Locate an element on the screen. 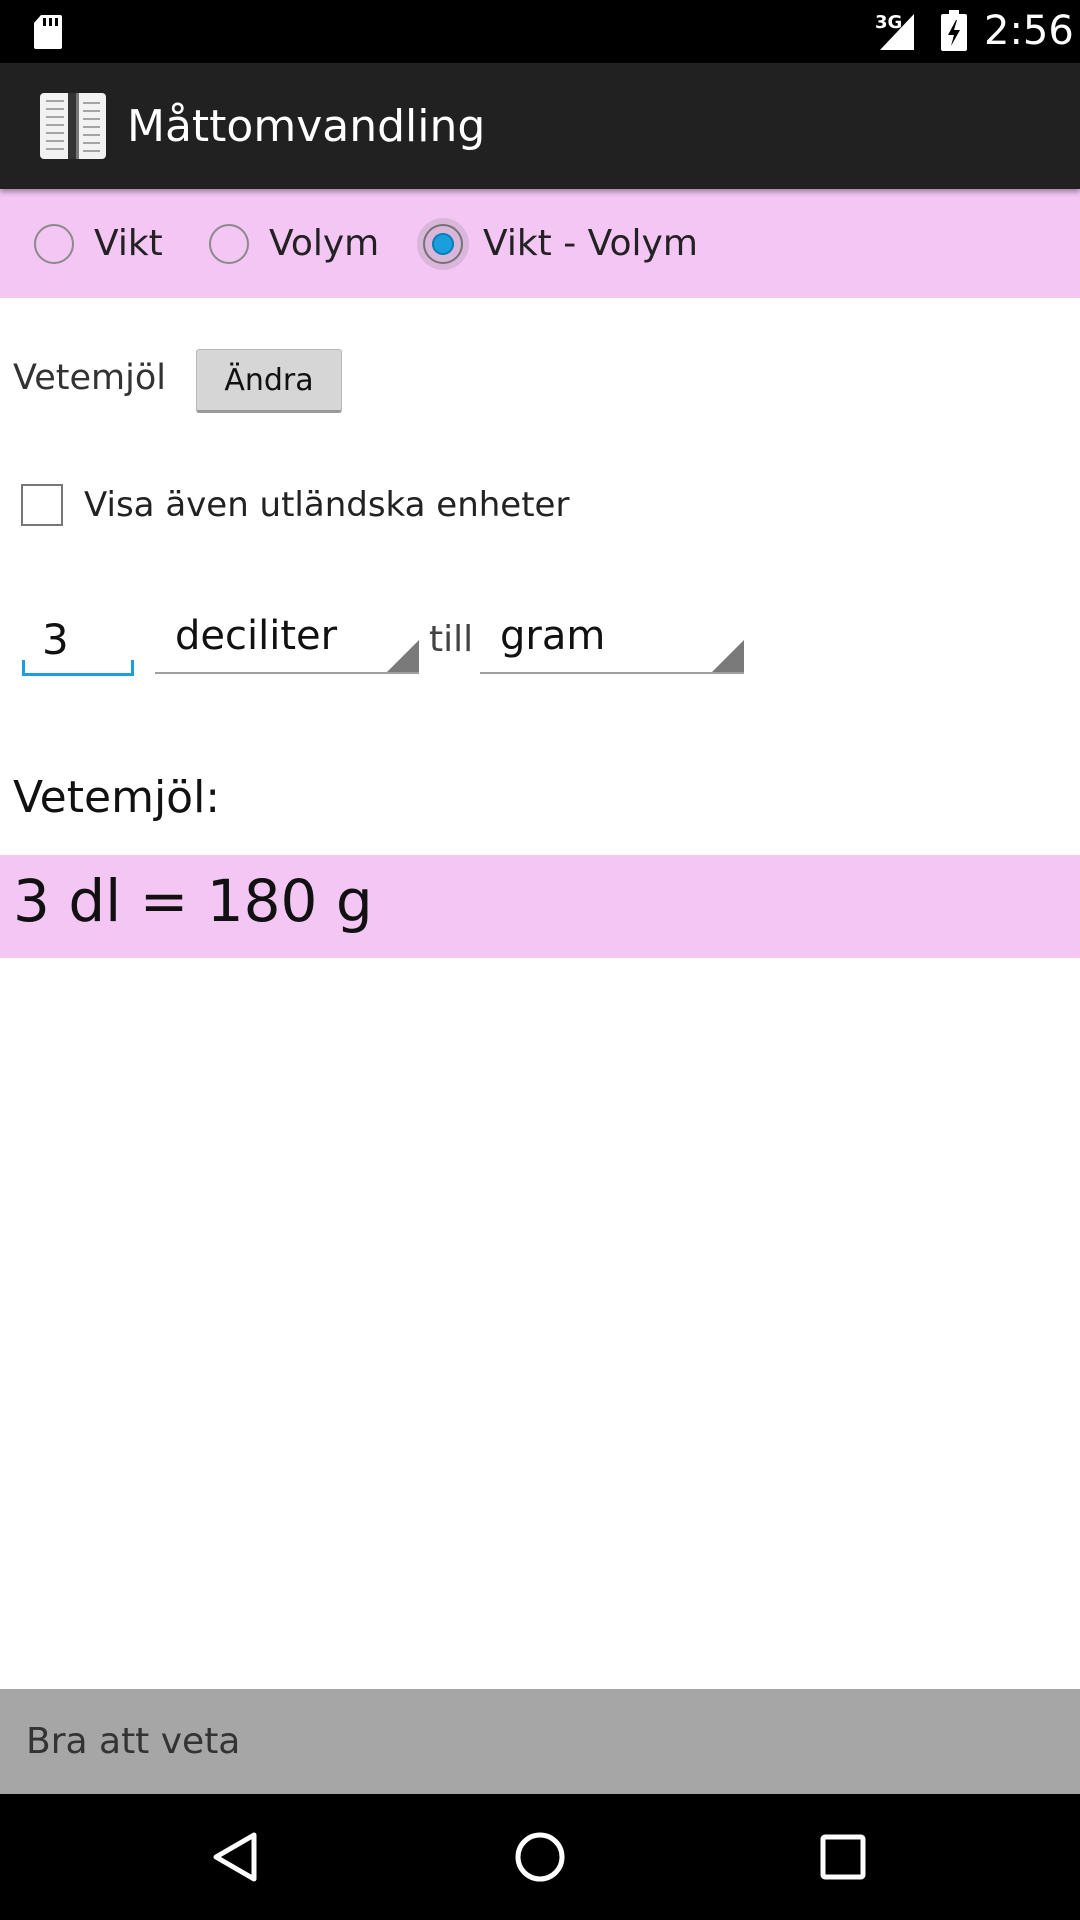  change-ingredient-button: Ändra is located at coordinates (269, 381).